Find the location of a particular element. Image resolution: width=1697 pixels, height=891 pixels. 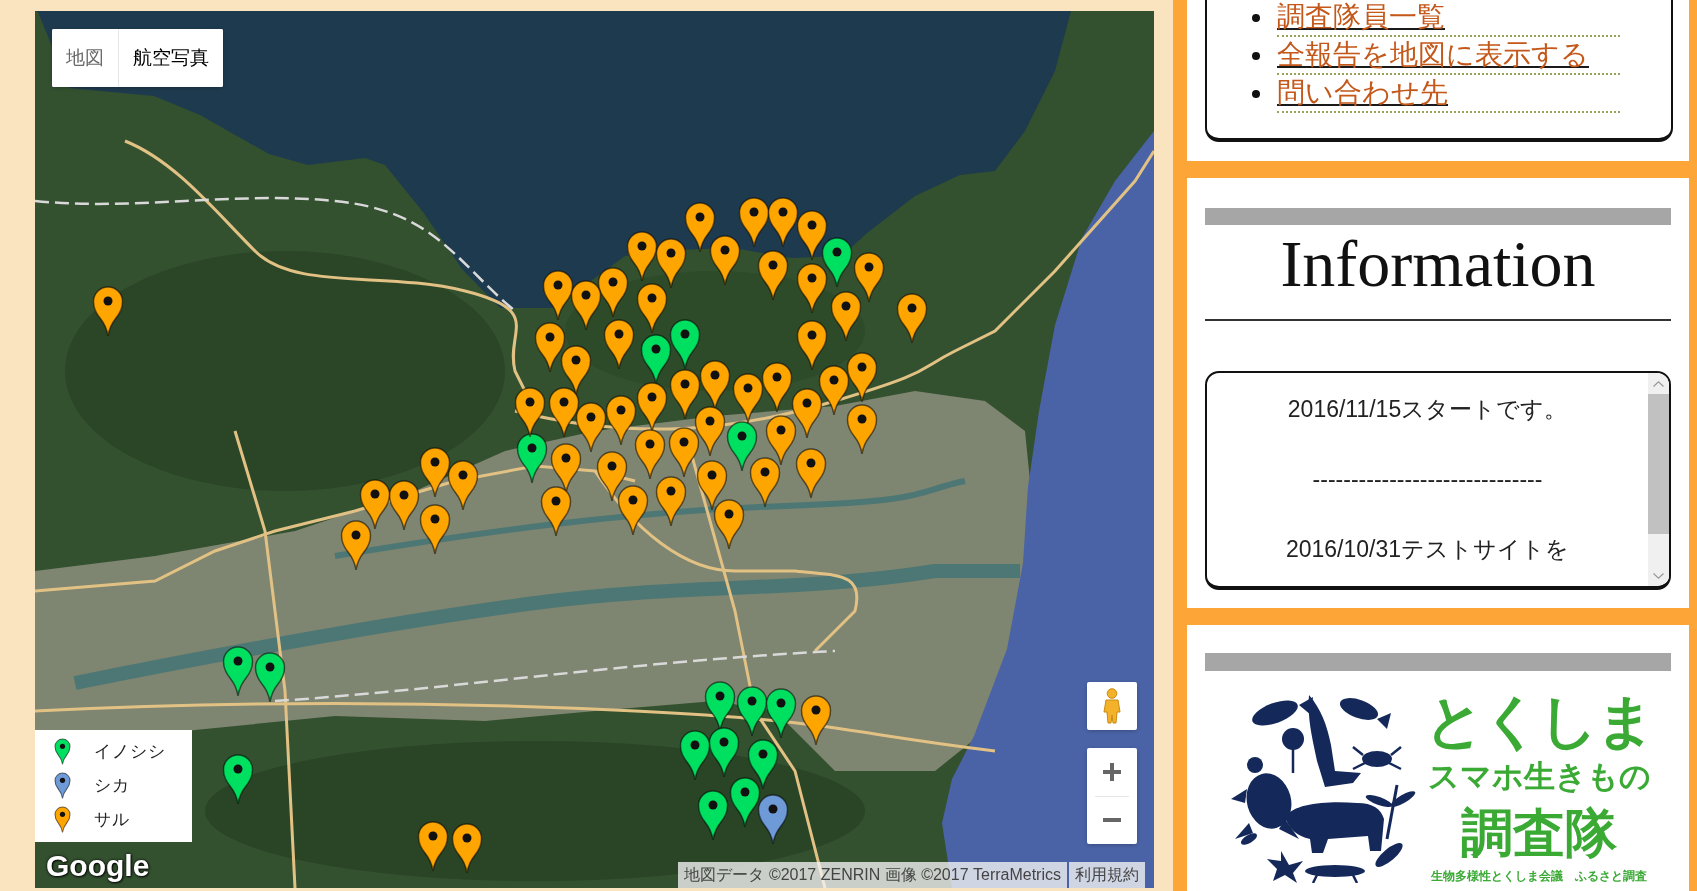

scrollbar is located at coordinates (1658, 479).